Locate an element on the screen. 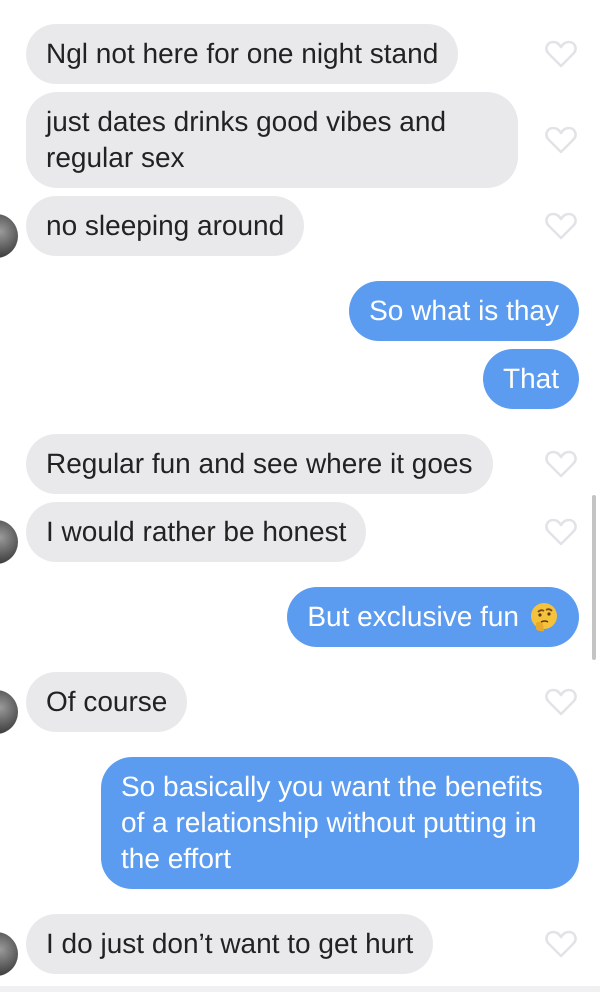  message-text: Of course is located at coordinates (107, 702).